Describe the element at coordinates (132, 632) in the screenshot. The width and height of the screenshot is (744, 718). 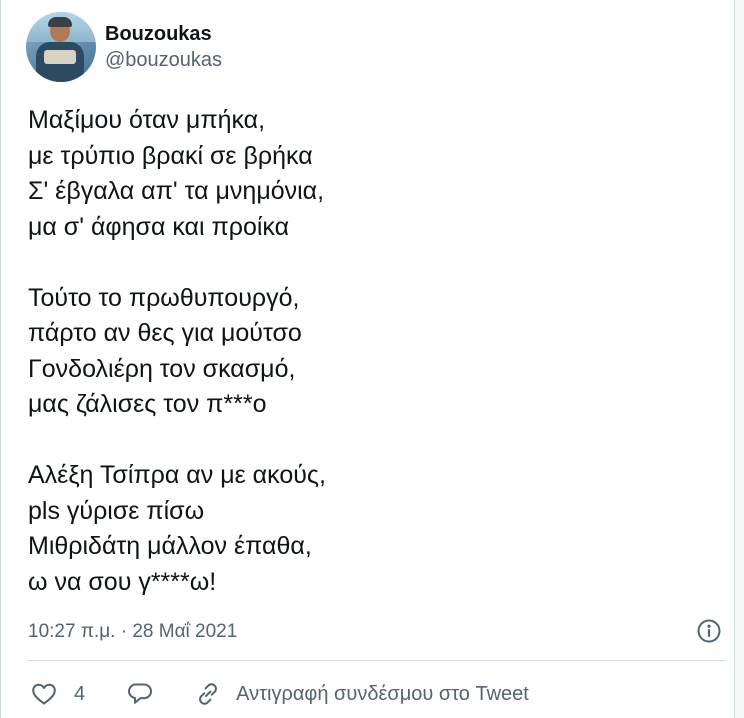
I see `tweet-timestamp: 10:27 π.μ. · 28 Μαΐ 2021` at that location.